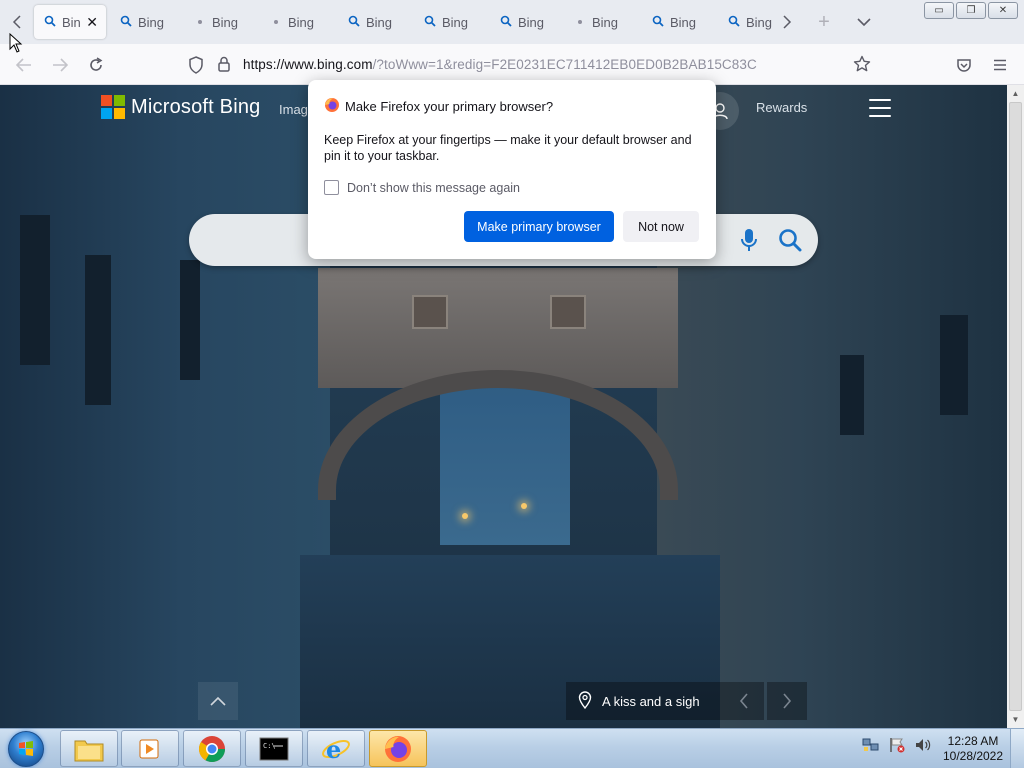 This screenshot has width=1024, height=768. Describe the element at coordinates (1015, 93) in the screenshot. I see `scroll-up-arrow-icon: ▲` at that location.